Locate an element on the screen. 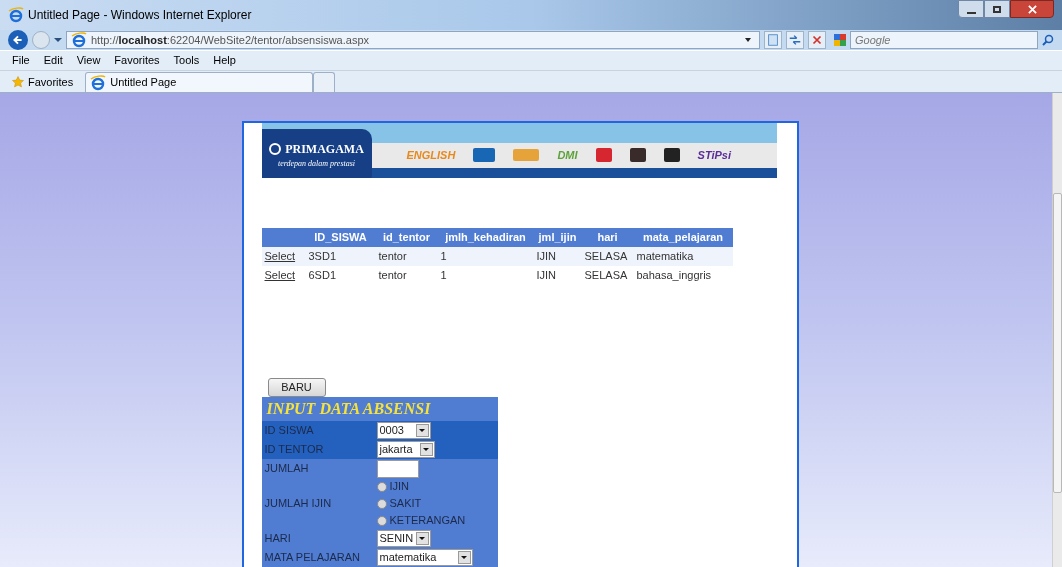 This screenshot has width=1062, height=567. partner-logo: ENGLISH is located at coordinates (431, 155).